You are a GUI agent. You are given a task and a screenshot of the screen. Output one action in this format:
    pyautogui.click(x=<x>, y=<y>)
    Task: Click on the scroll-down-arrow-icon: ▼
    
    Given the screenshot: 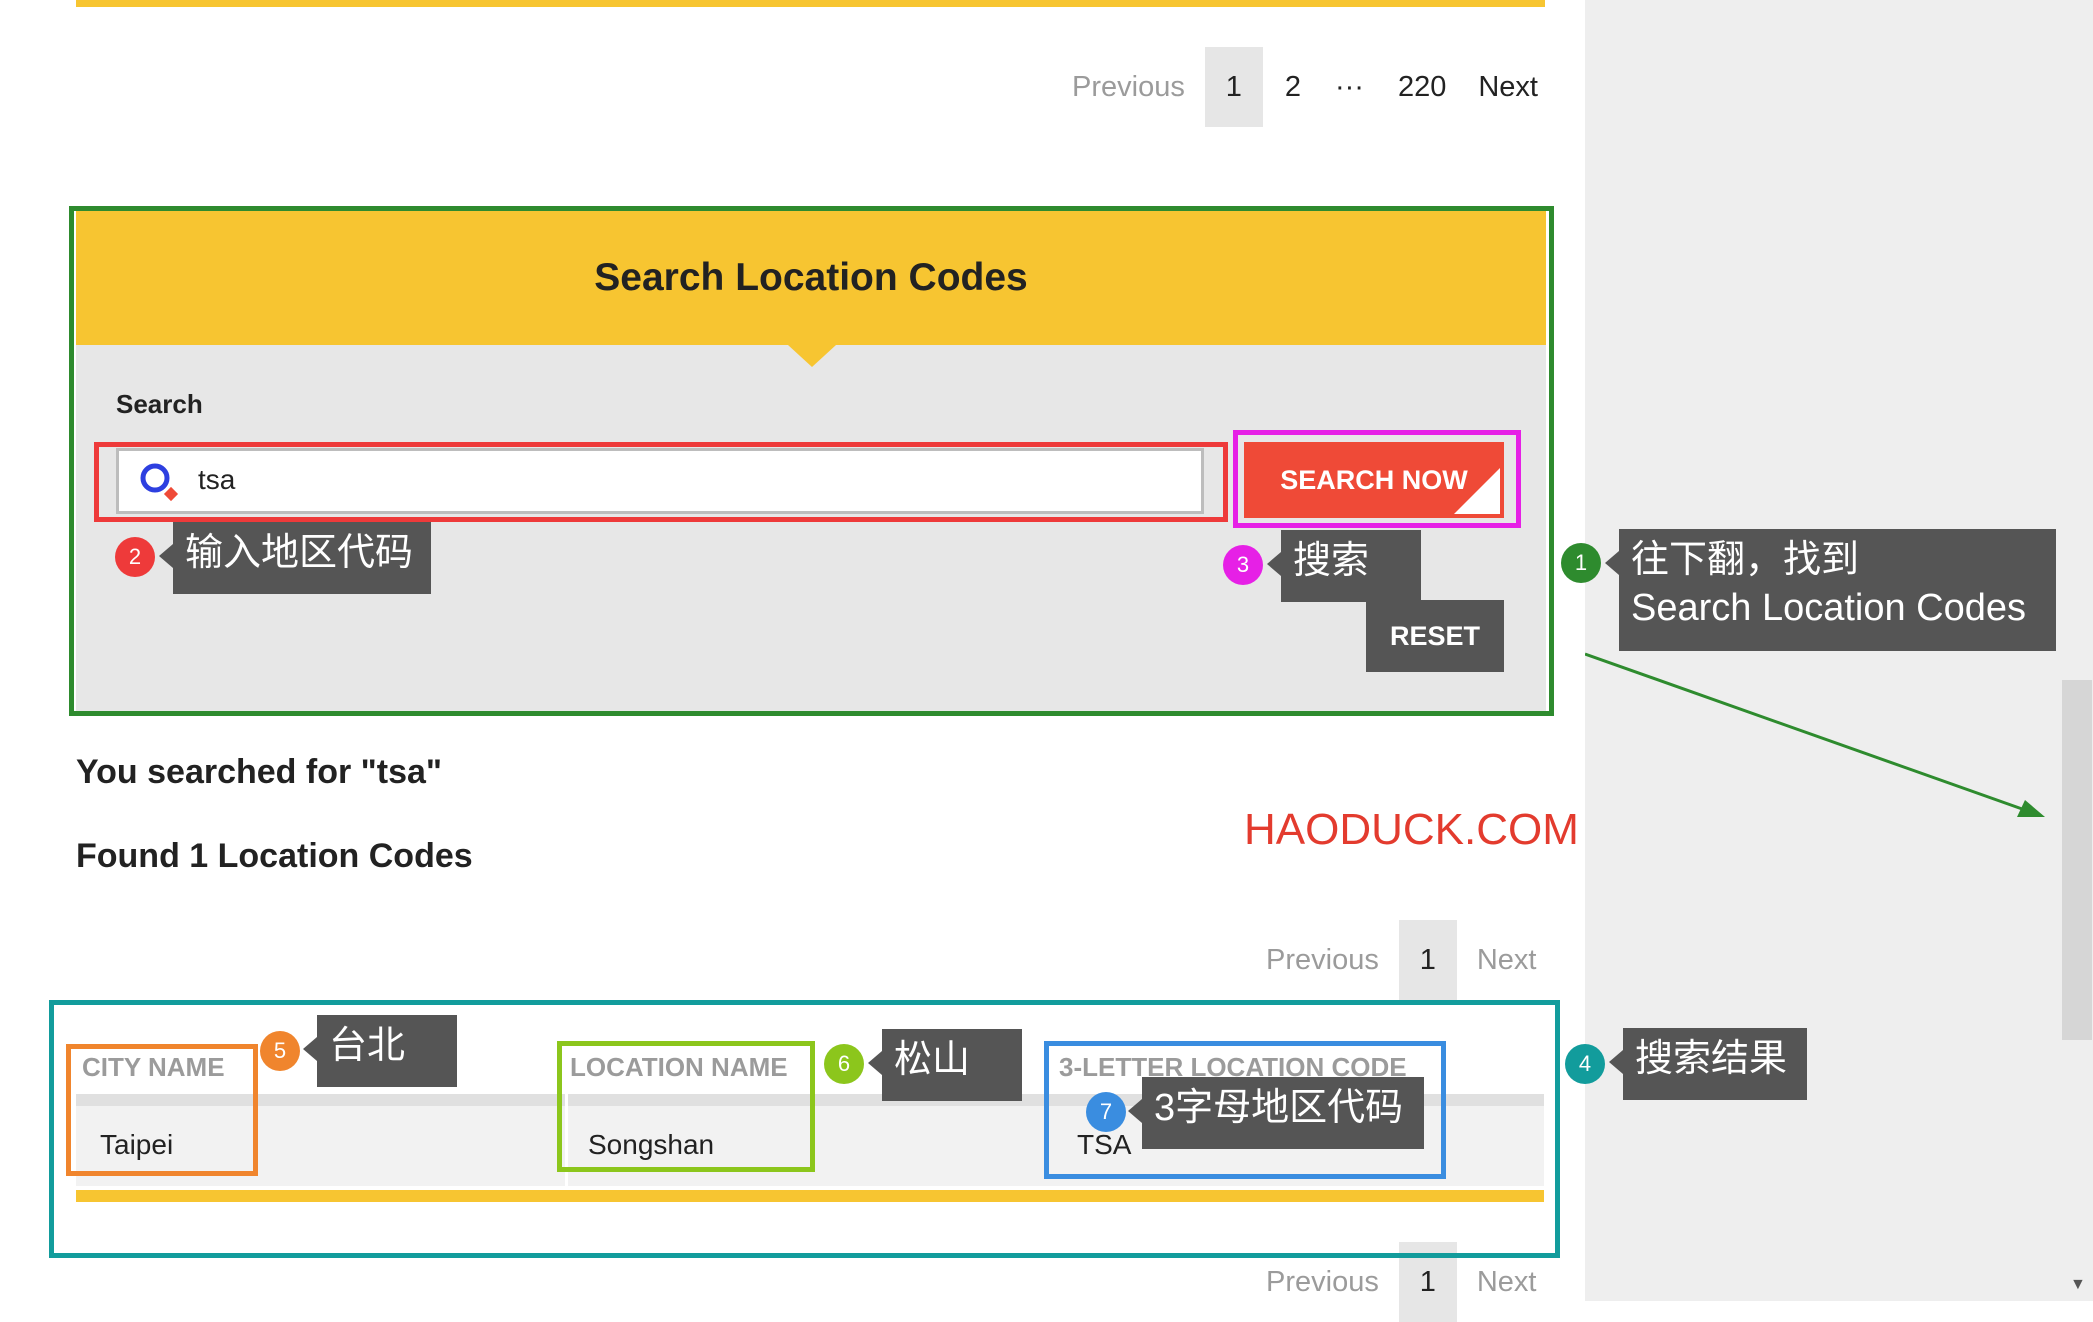 What is the action you would take?
    pyautogui.click(x=2078, y=1285)
    